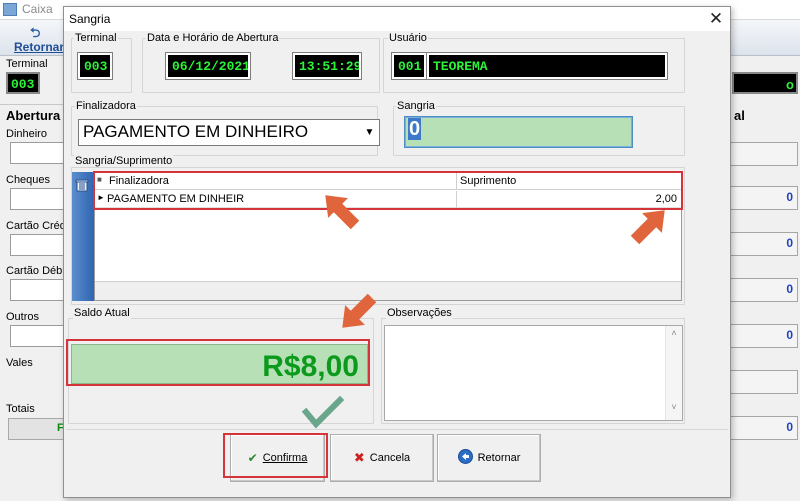  Describe the element at coordinates (342, 212) in the screenshot. I see `arrow-annotation-finalizadora` at that location.